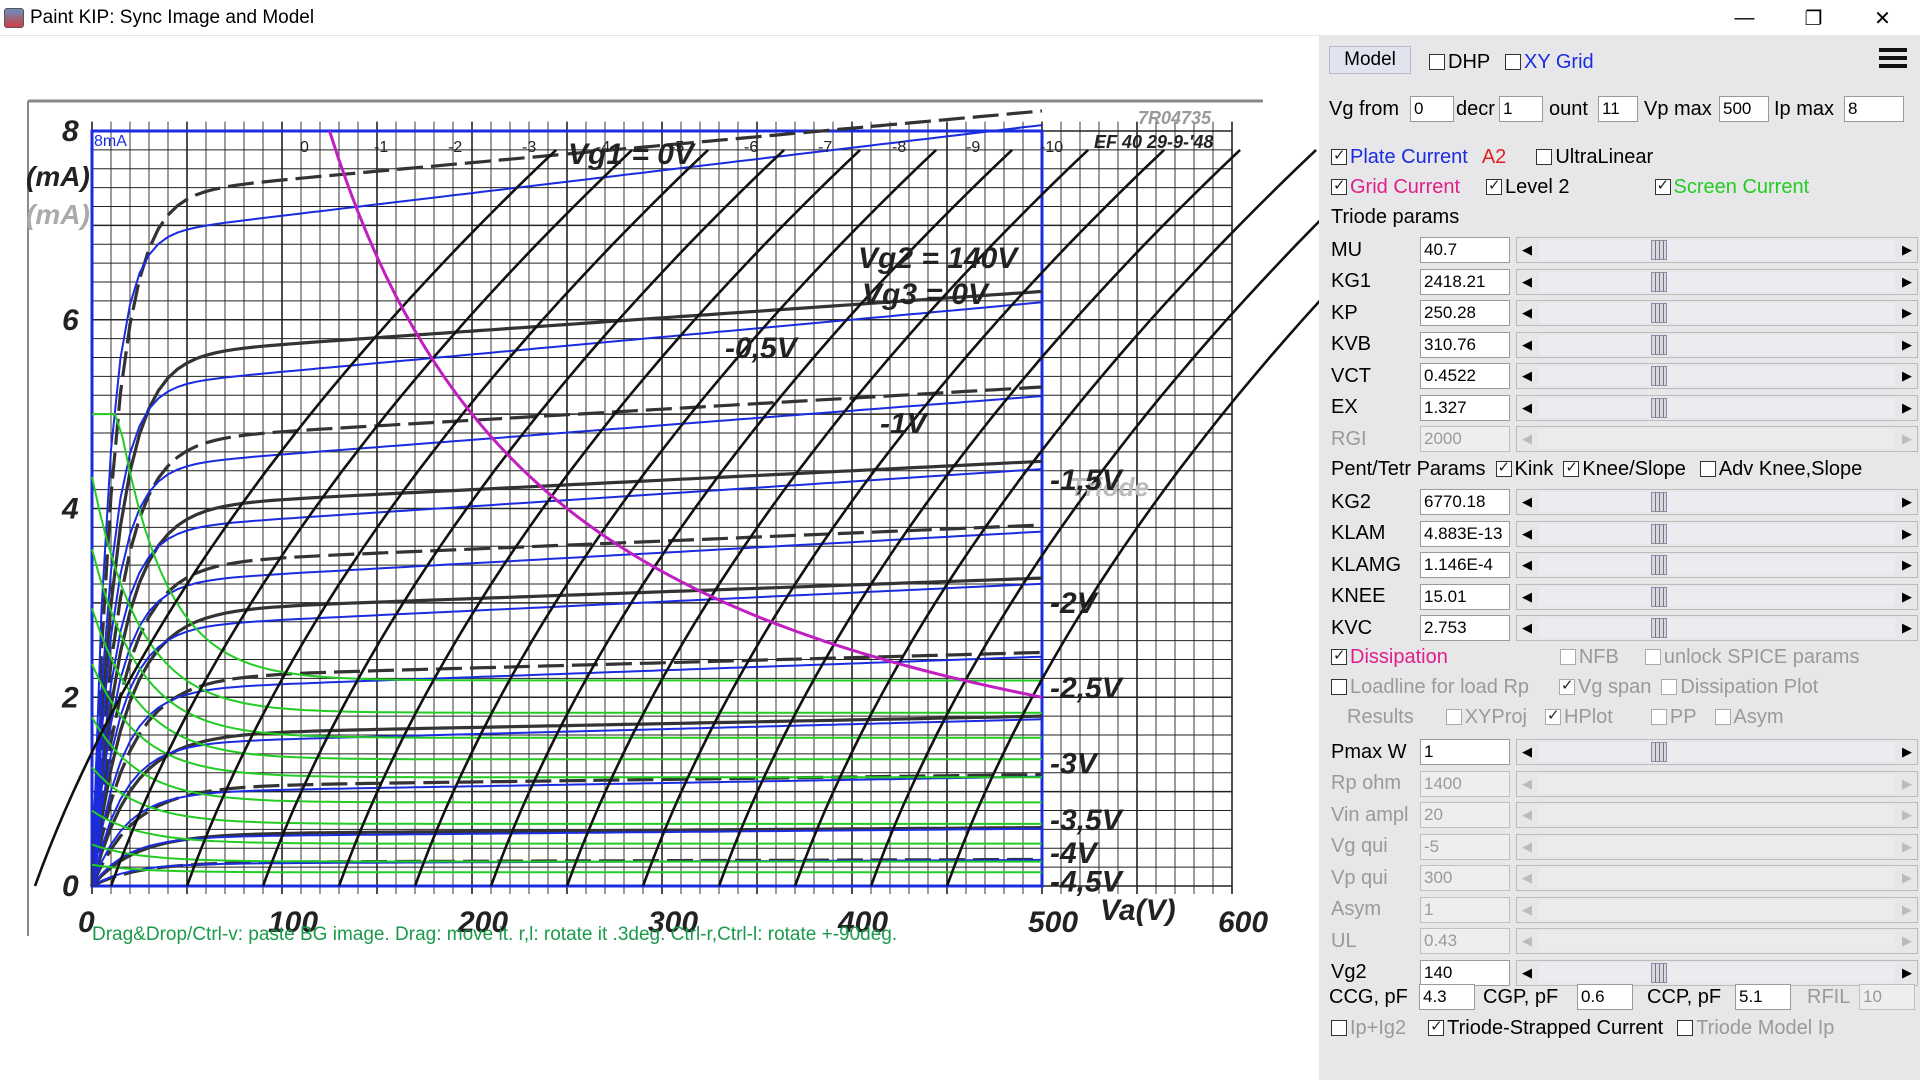 The height and width of the screenshot is (1085, 1920). I want to click on pmax-w-input: 1, so click(1465, 752).